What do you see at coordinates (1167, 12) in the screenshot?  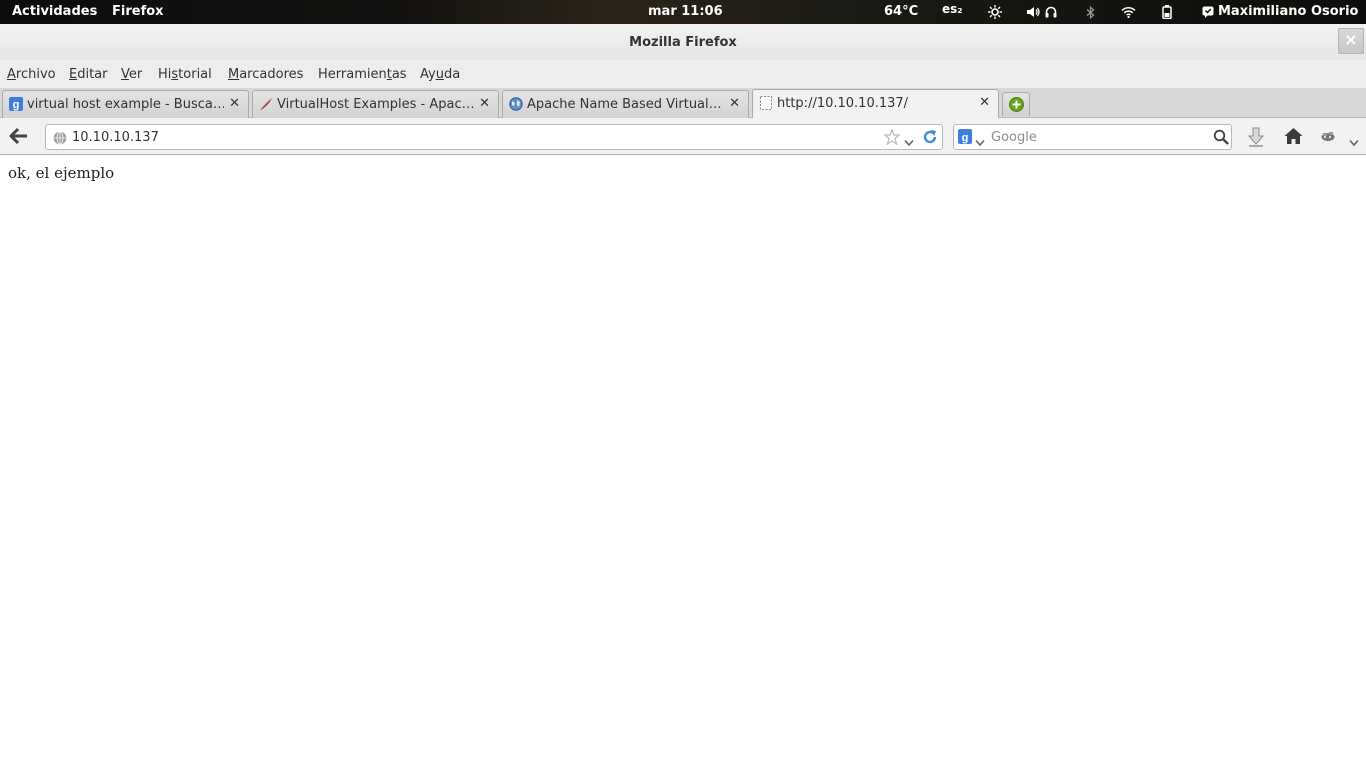 I see `battery-icon` at bounding box center [1167, 12].